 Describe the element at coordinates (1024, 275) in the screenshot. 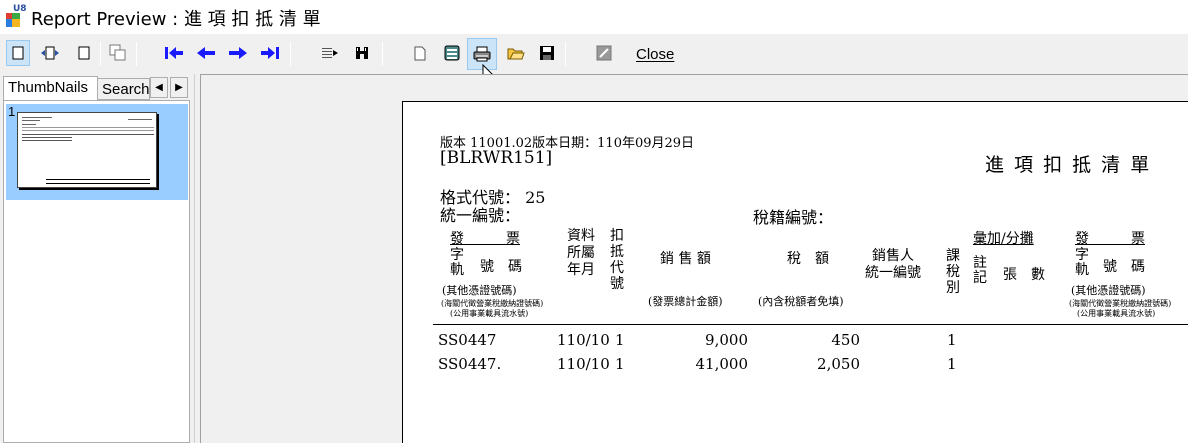

I see `header-sheet-count: 張 數` at that location.